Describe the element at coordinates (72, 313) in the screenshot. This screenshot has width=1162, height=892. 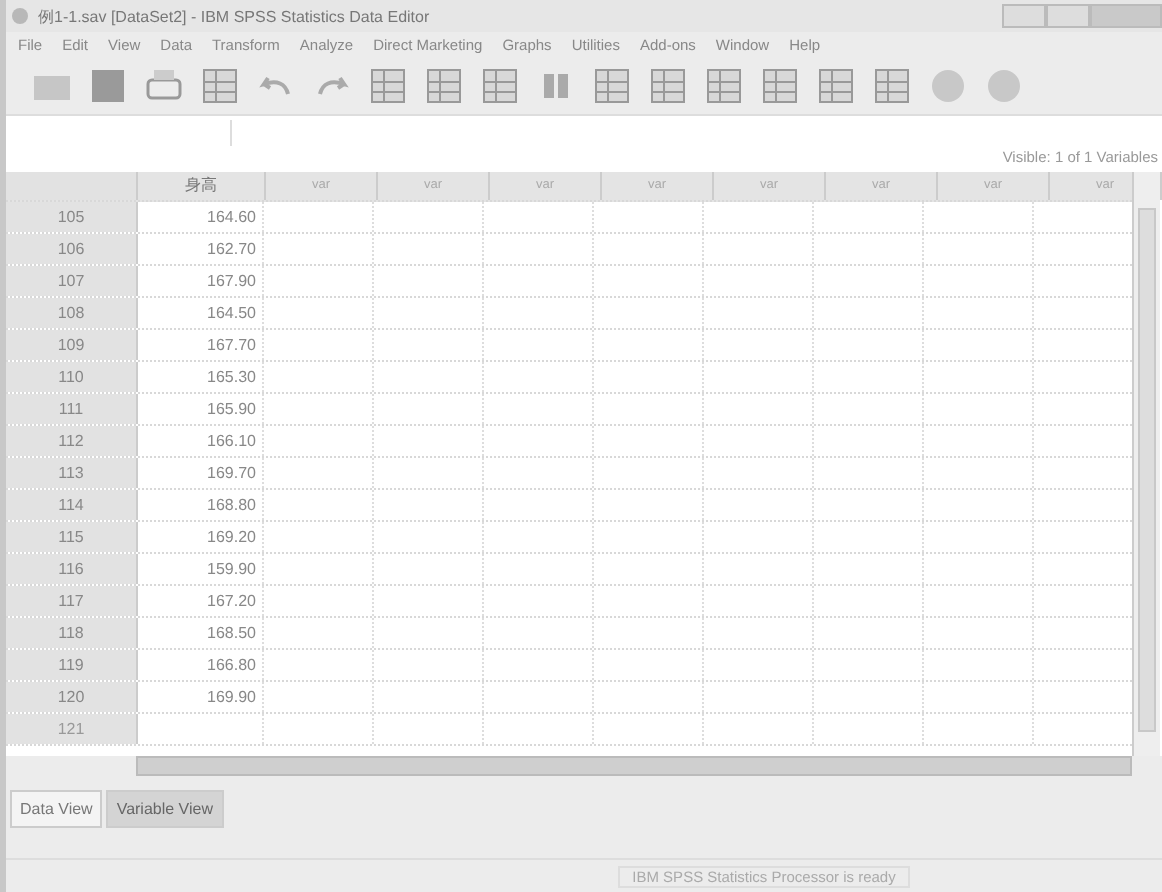
I see `row-number: 108` at that location.